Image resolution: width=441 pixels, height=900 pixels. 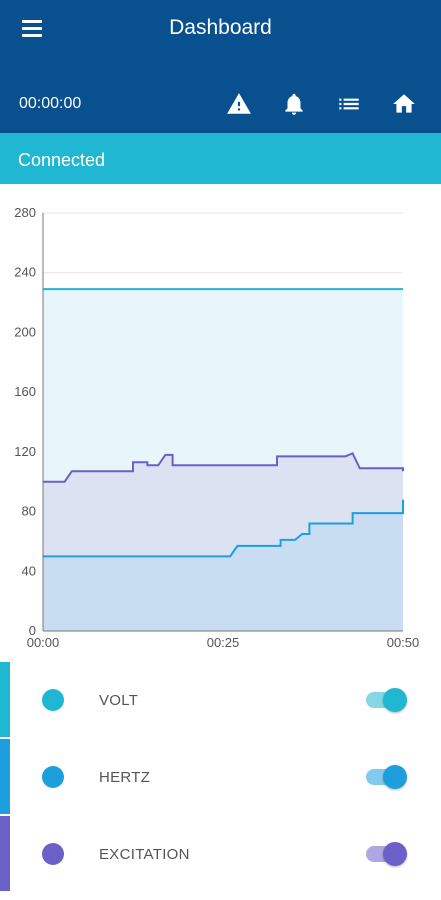 What do you see at coordinates (25, 331) in the screenshot?
I see `y-tick-label: 200` at bounding box center [25, 331].